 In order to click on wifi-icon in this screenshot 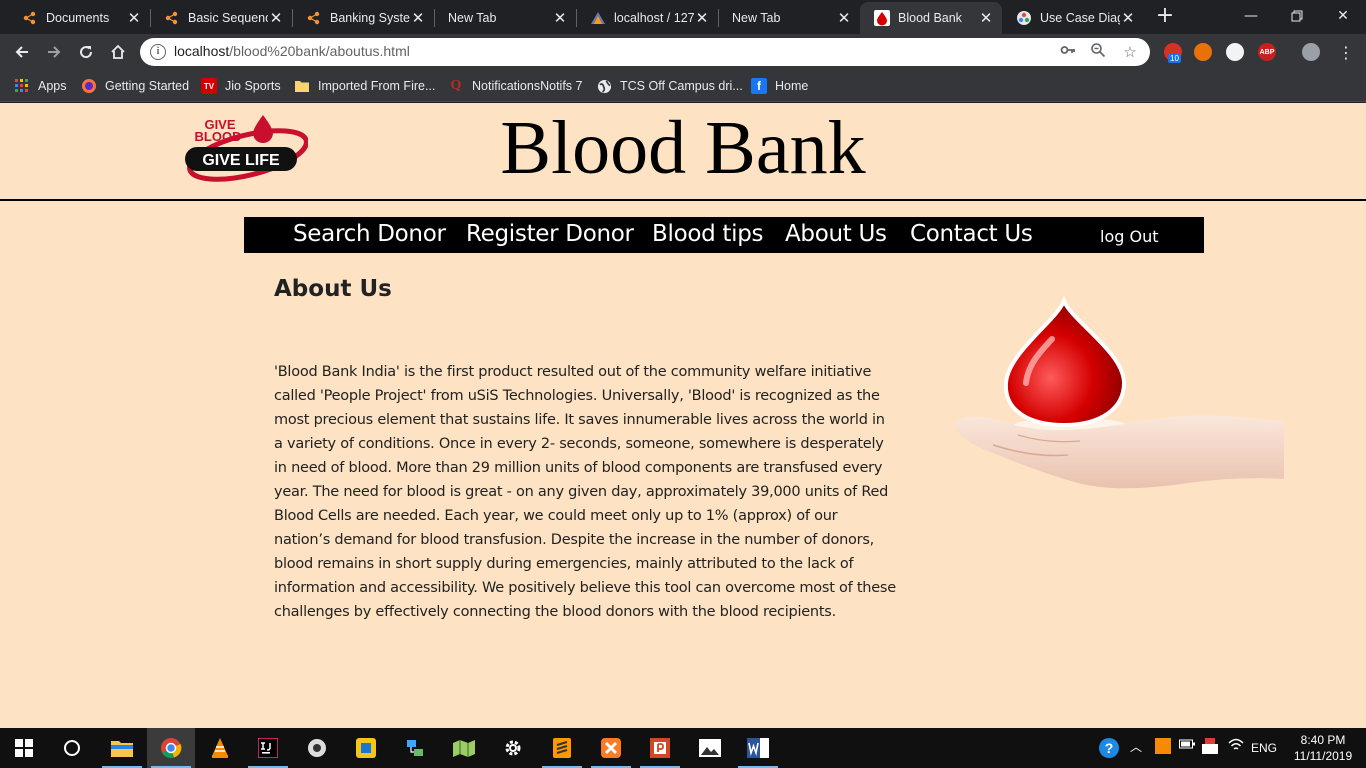, I will do `click(1236, 746)`.